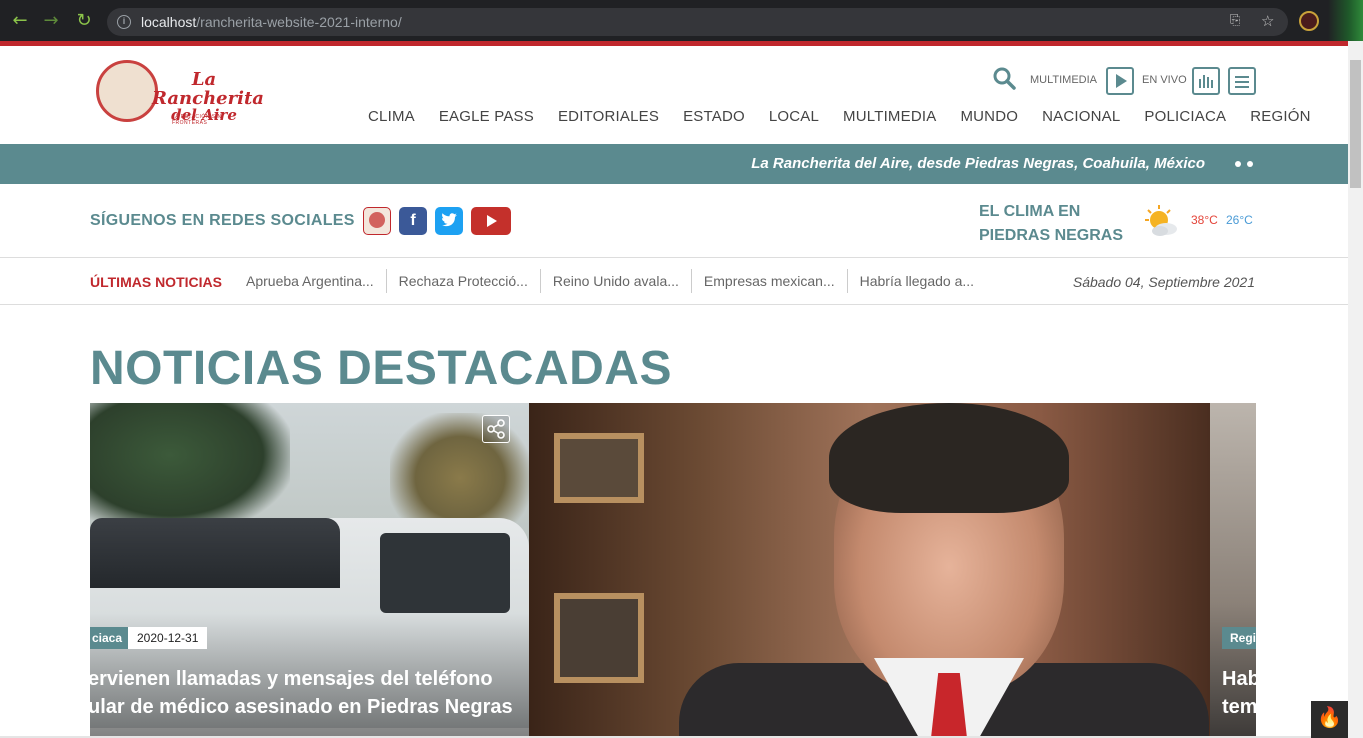 This screenshot has height=738, width=1363. What do you see at coordinates (1239, 638) in the screenshot?
I see `category-badge: Regi` at bounding box center [1239, 638].